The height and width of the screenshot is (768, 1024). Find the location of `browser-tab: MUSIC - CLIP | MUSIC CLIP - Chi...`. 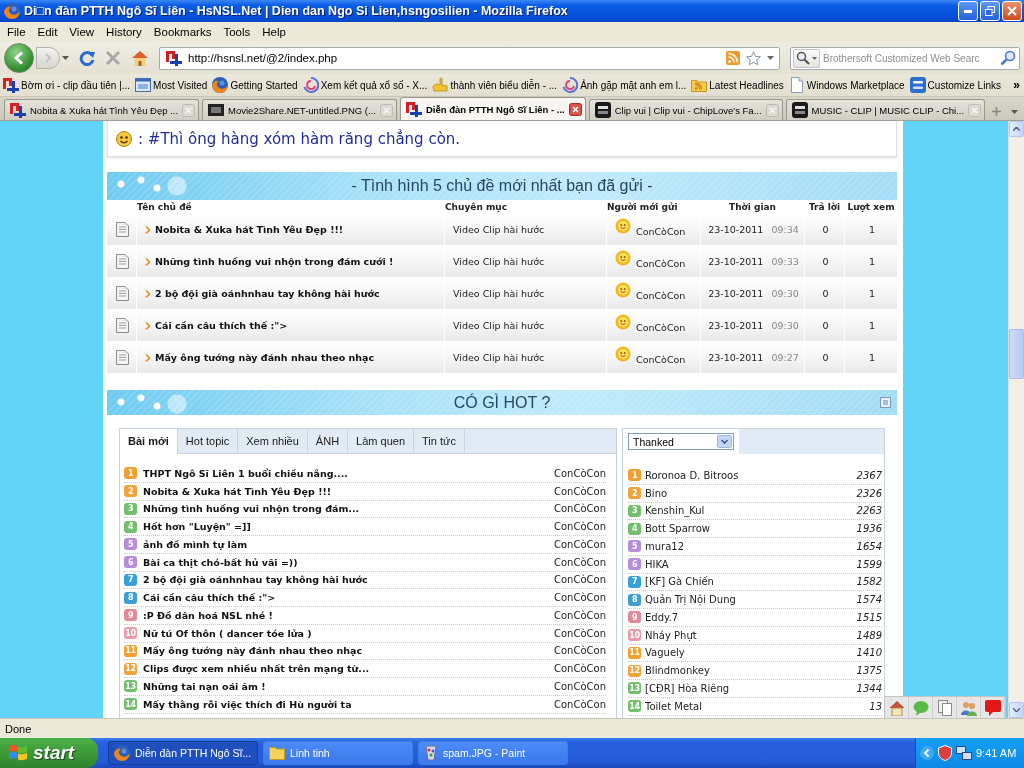

browser-tab: MUSIC - CLIP | MUSIC CLIP - Chi... is located at coordinates (885, 109).